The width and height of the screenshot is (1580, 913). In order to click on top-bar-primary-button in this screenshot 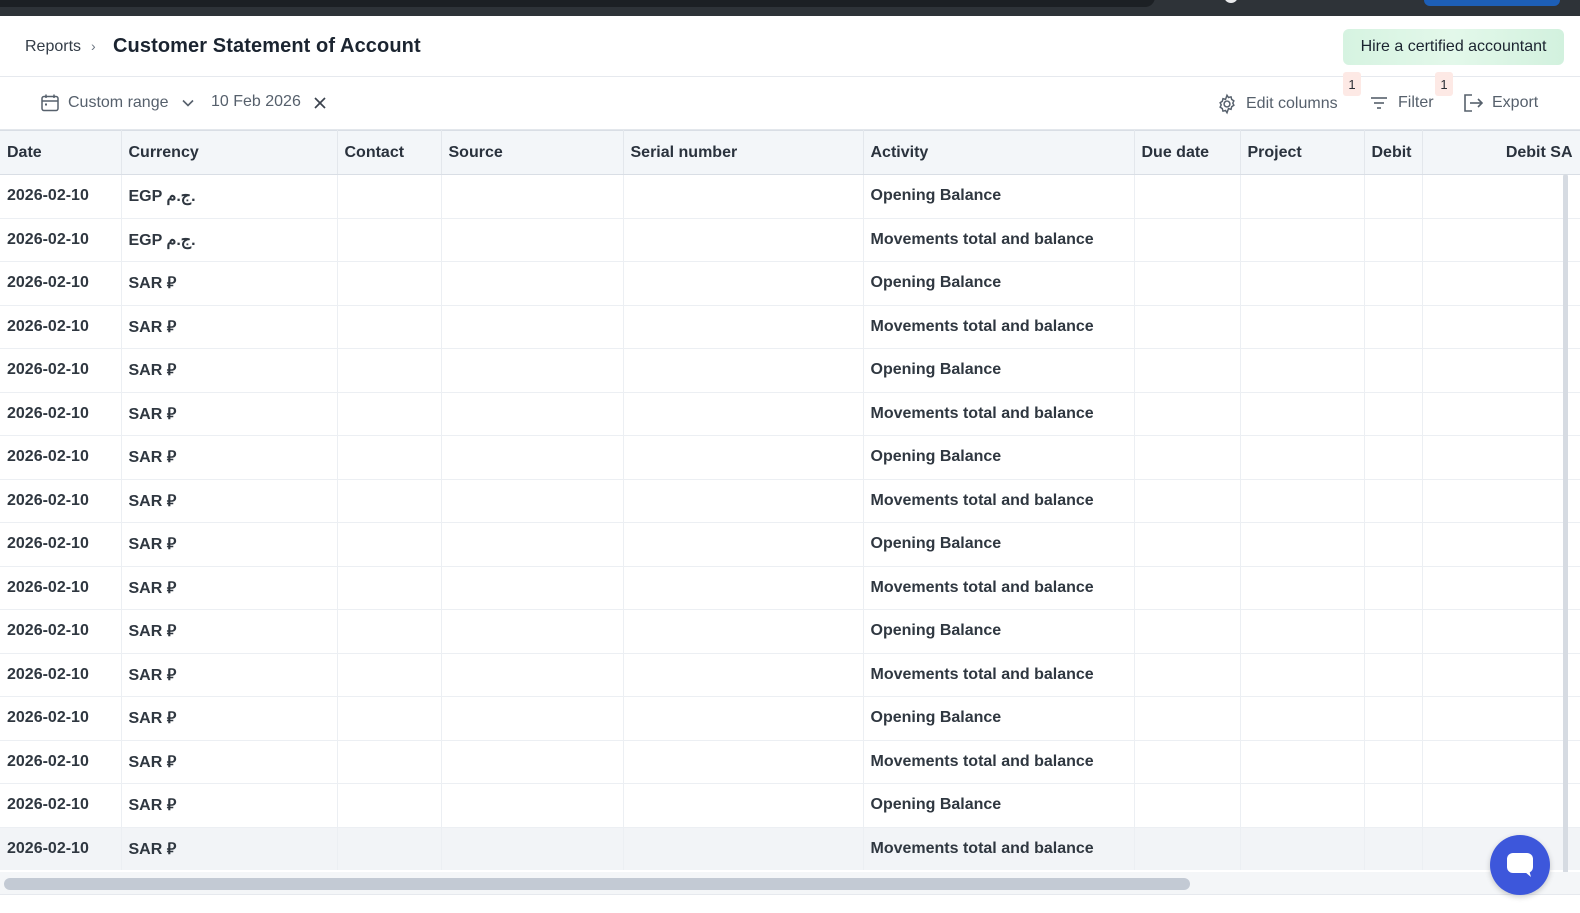, I will do `click(1492, 3)`.